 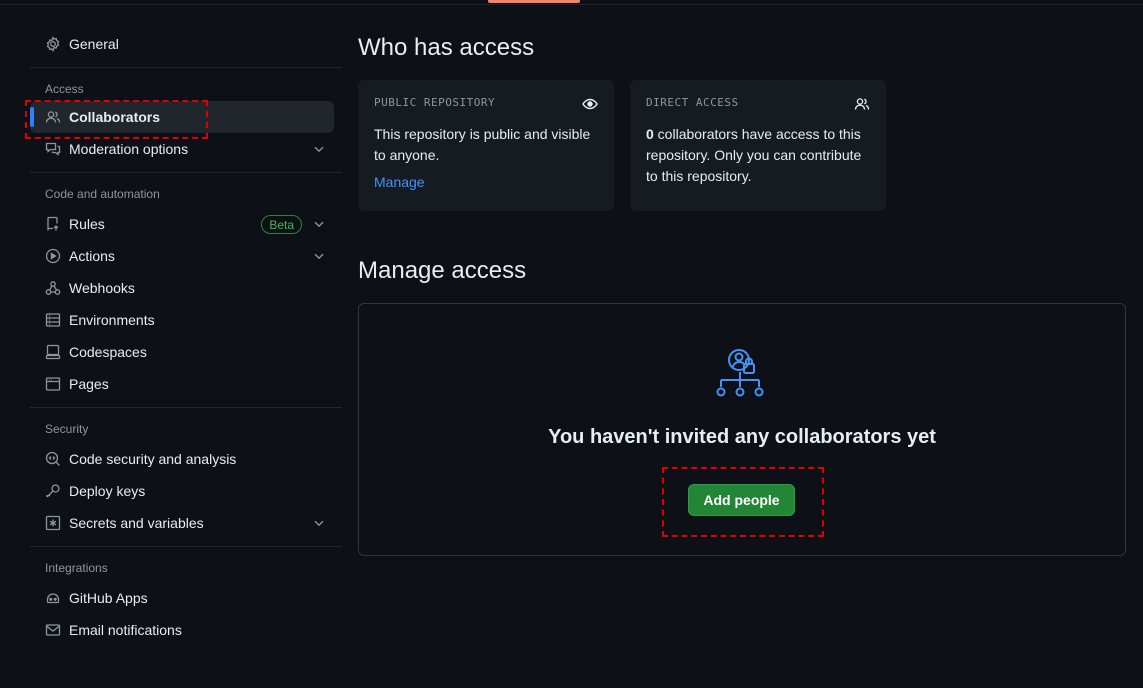 What do you see at coordinates (53, 491) in the screenshot?
I see `key-icon` at bounding box center [53, 491].